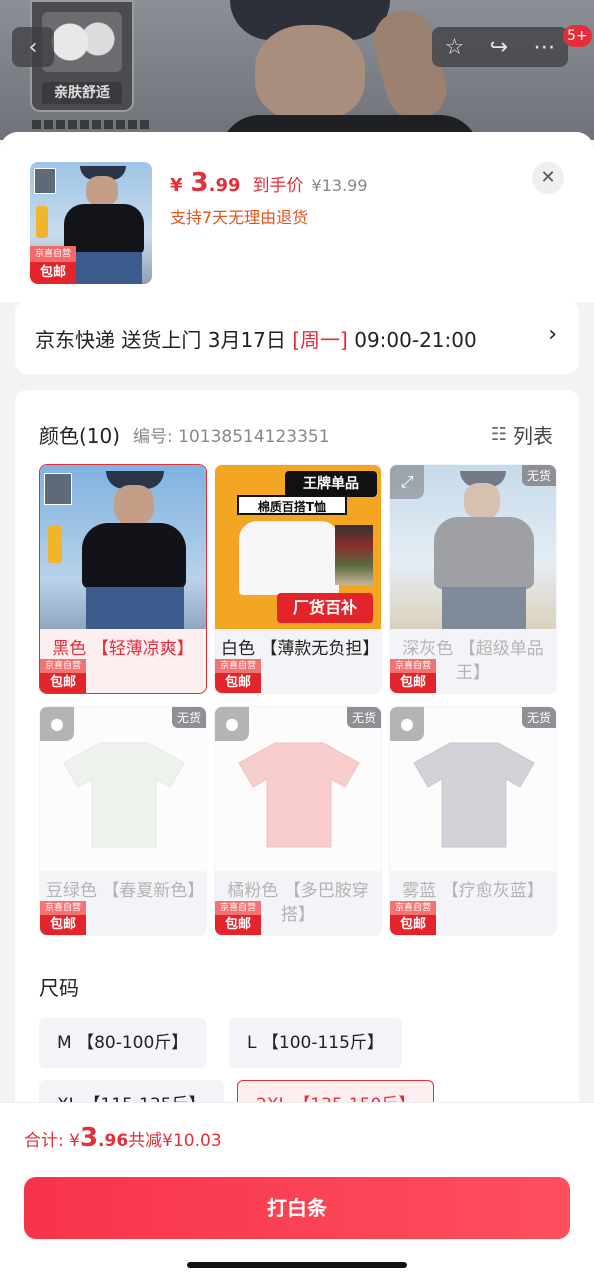 Image resolution: width=594 pixels, height=1280 pixels. Describe the element at coordinates (455, 47) in the screenshot. I see `star-icon: ☆` at that location.